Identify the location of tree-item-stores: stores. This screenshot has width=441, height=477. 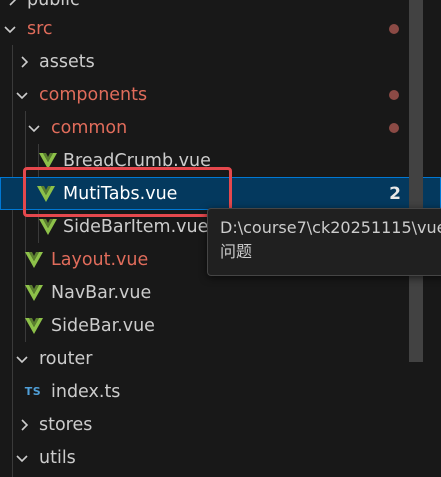
(220, 424).